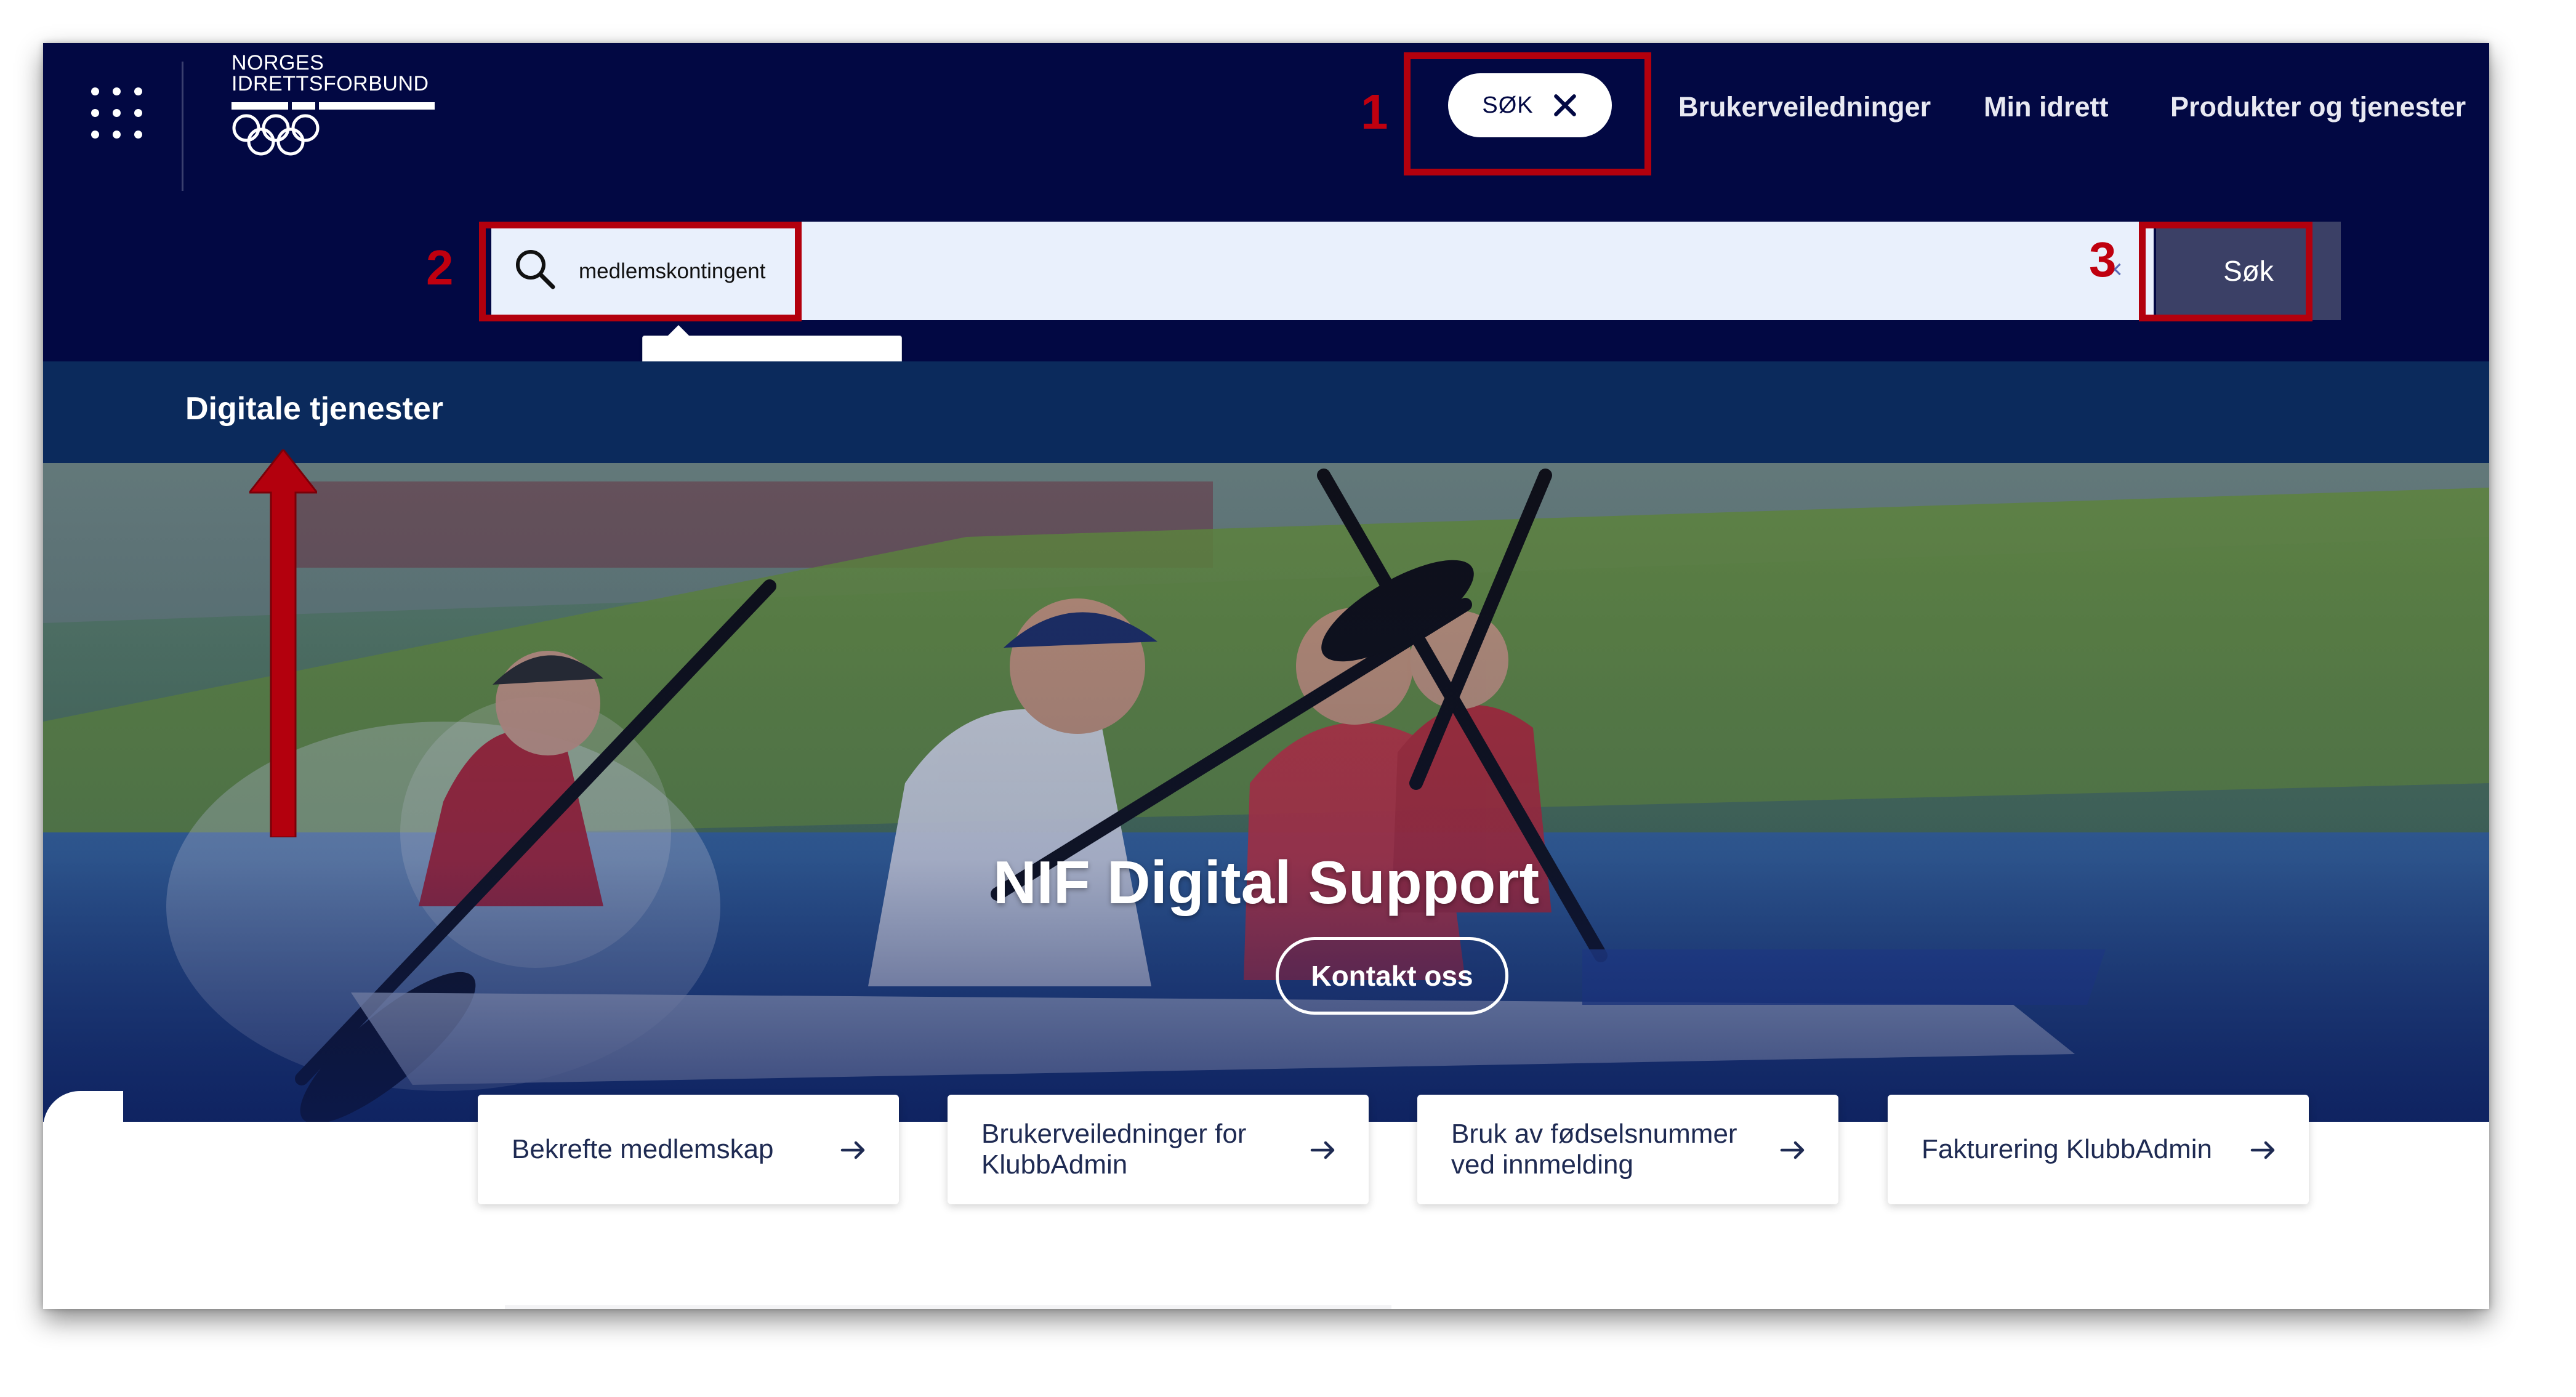 This screenshot has height=1397, width=2576. I want to click on subnav-digitale-tjenester: Digitale tjenester, so click(314, 409).